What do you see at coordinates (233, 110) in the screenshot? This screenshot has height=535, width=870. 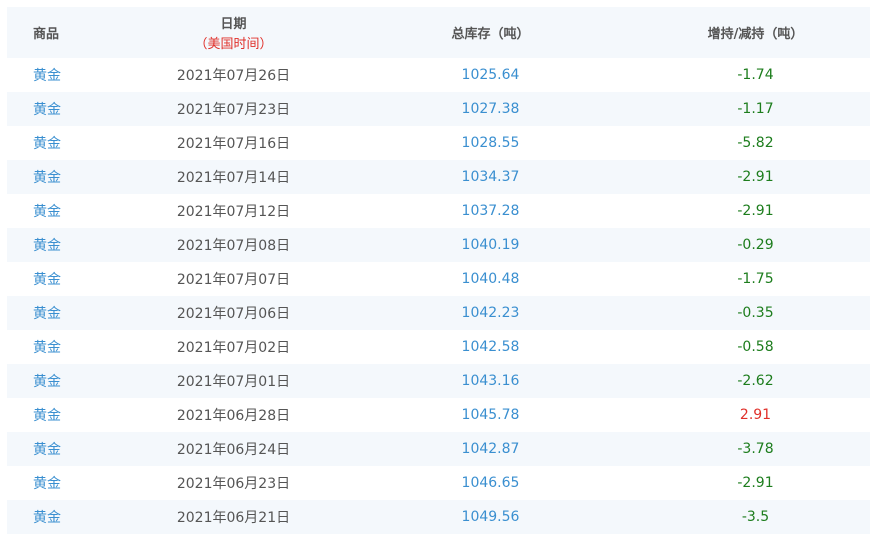 I see `date-cell: 2021年07月23日` at bounding box center [233, 110].